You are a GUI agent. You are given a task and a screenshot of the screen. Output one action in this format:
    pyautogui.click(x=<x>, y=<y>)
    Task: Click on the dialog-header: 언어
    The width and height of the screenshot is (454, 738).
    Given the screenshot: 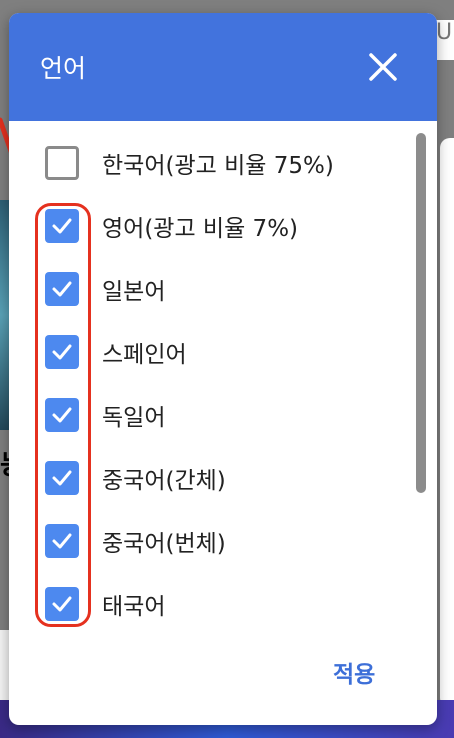 What is the action you would take?
    pyautogui.click(x=223, y=67)
    